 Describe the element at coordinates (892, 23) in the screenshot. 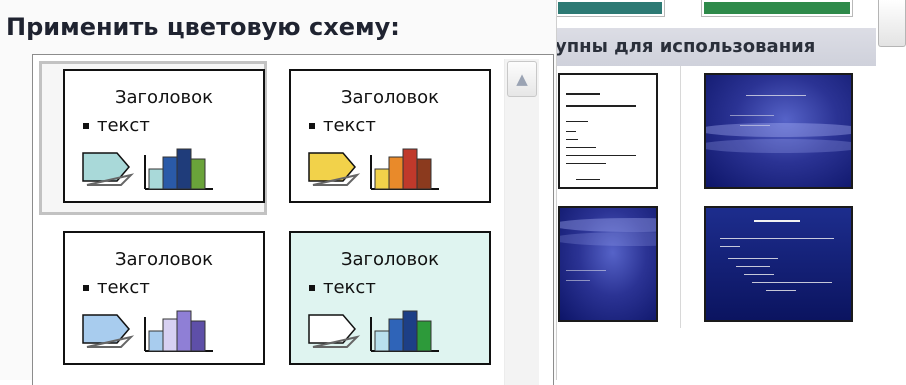

I see `pane-scrollbar` at that location.